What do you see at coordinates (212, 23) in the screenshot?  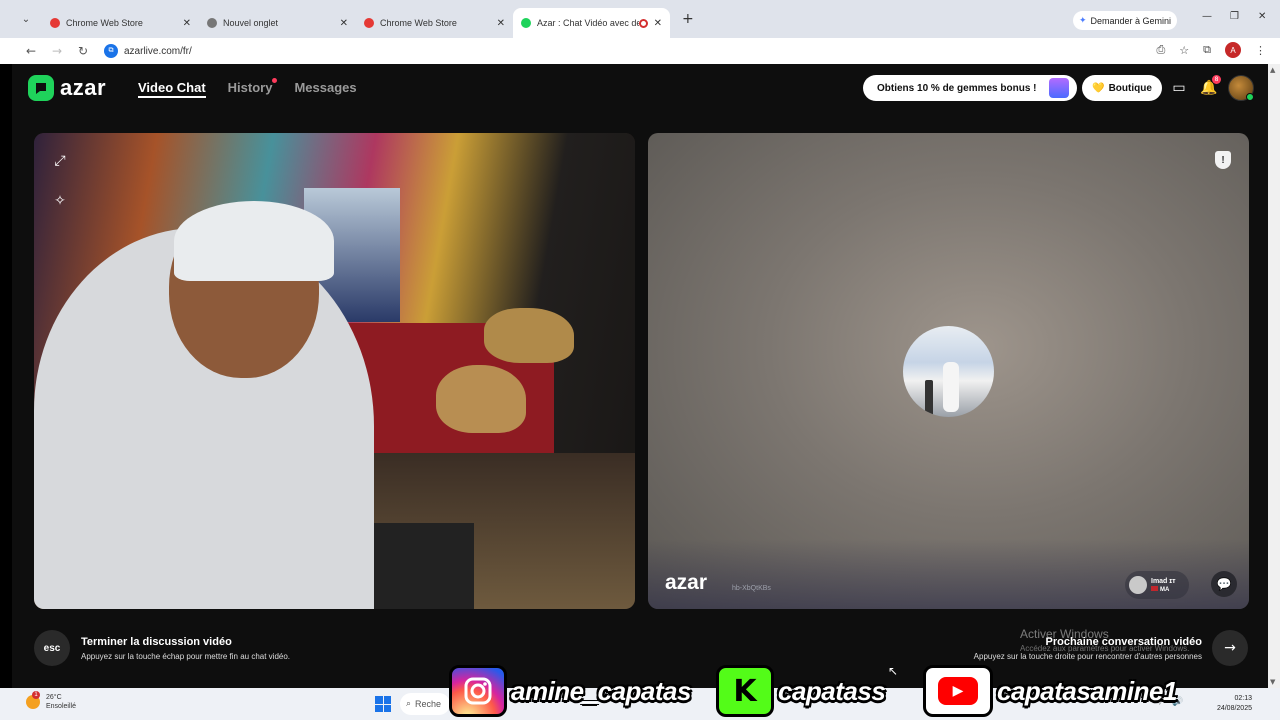 I see `globe-icon` at bounding box center [212, 23].